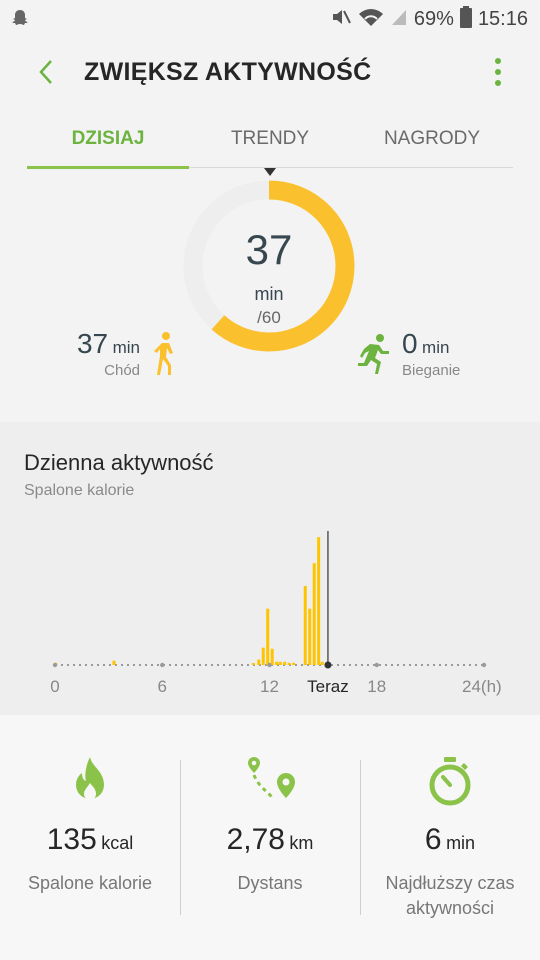 This screenshot has width=540, height=960. What do you see at coordinates (450, 883) in the screenshot?
I see `longest-activity-label-line1: Najdłuższy czas` at bounding box center [450, 883].